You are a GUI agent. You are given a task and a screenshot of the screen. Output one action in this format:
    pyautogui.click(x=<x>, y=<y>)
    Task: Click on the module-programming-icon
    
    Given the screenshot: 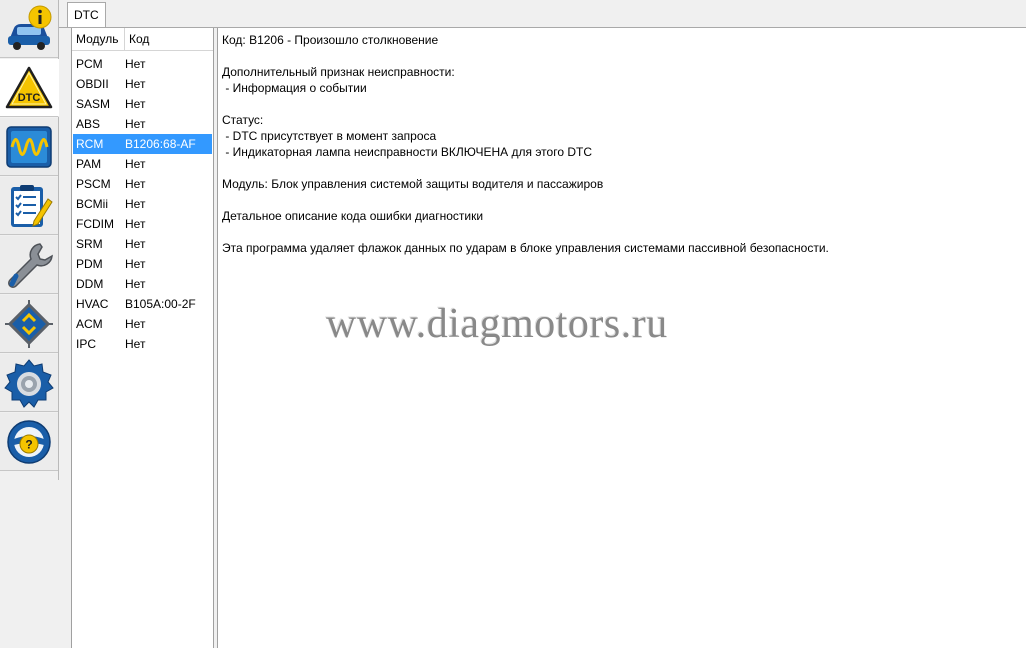 What is the action you would take?
    pyautogui.click(x=29, y=323)
    